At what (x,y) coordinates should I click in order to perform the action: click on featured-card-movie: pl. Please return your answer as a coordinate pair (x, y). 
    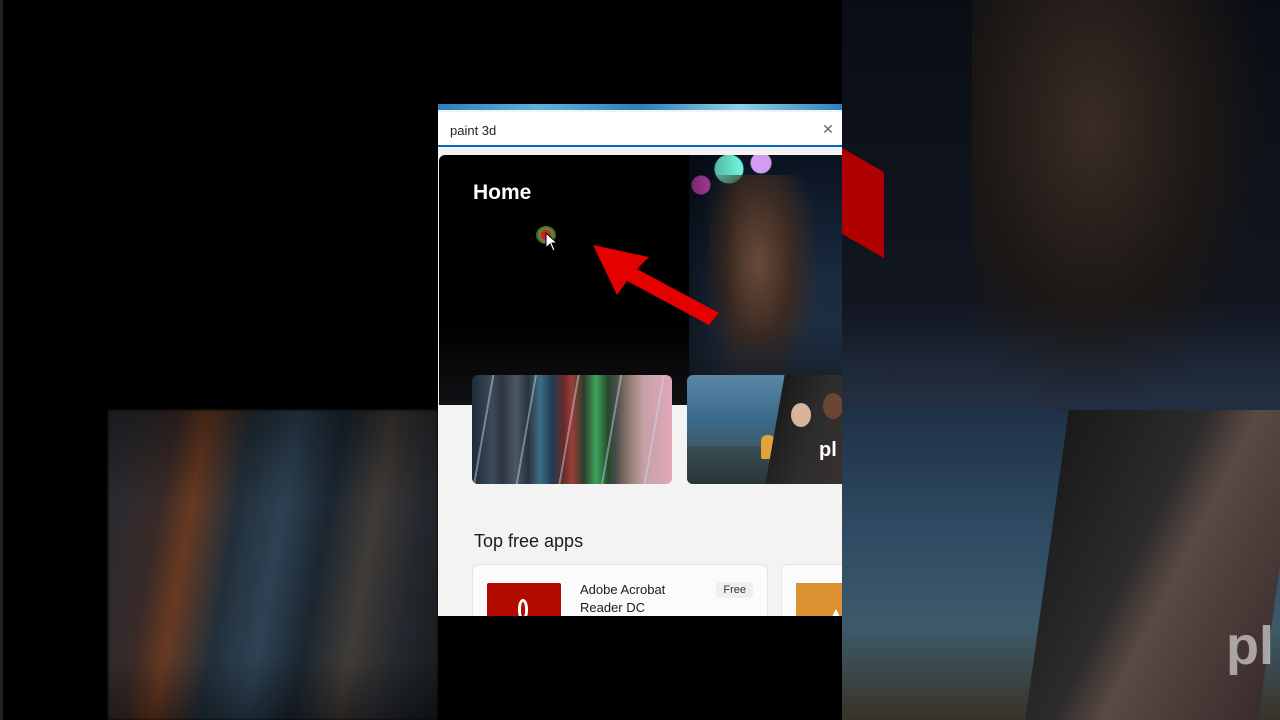
    Looking at the image, I should click on (764, 429).